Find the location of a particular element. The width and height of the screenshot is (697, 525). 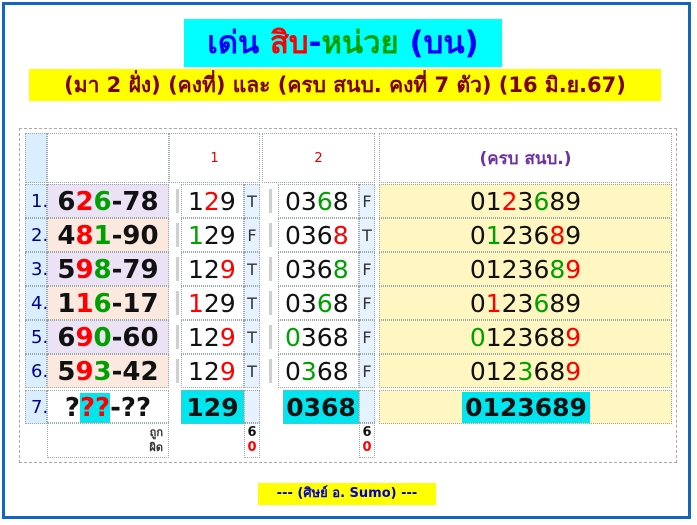

digit-segment: 89 is located at coordinates (565, 201).